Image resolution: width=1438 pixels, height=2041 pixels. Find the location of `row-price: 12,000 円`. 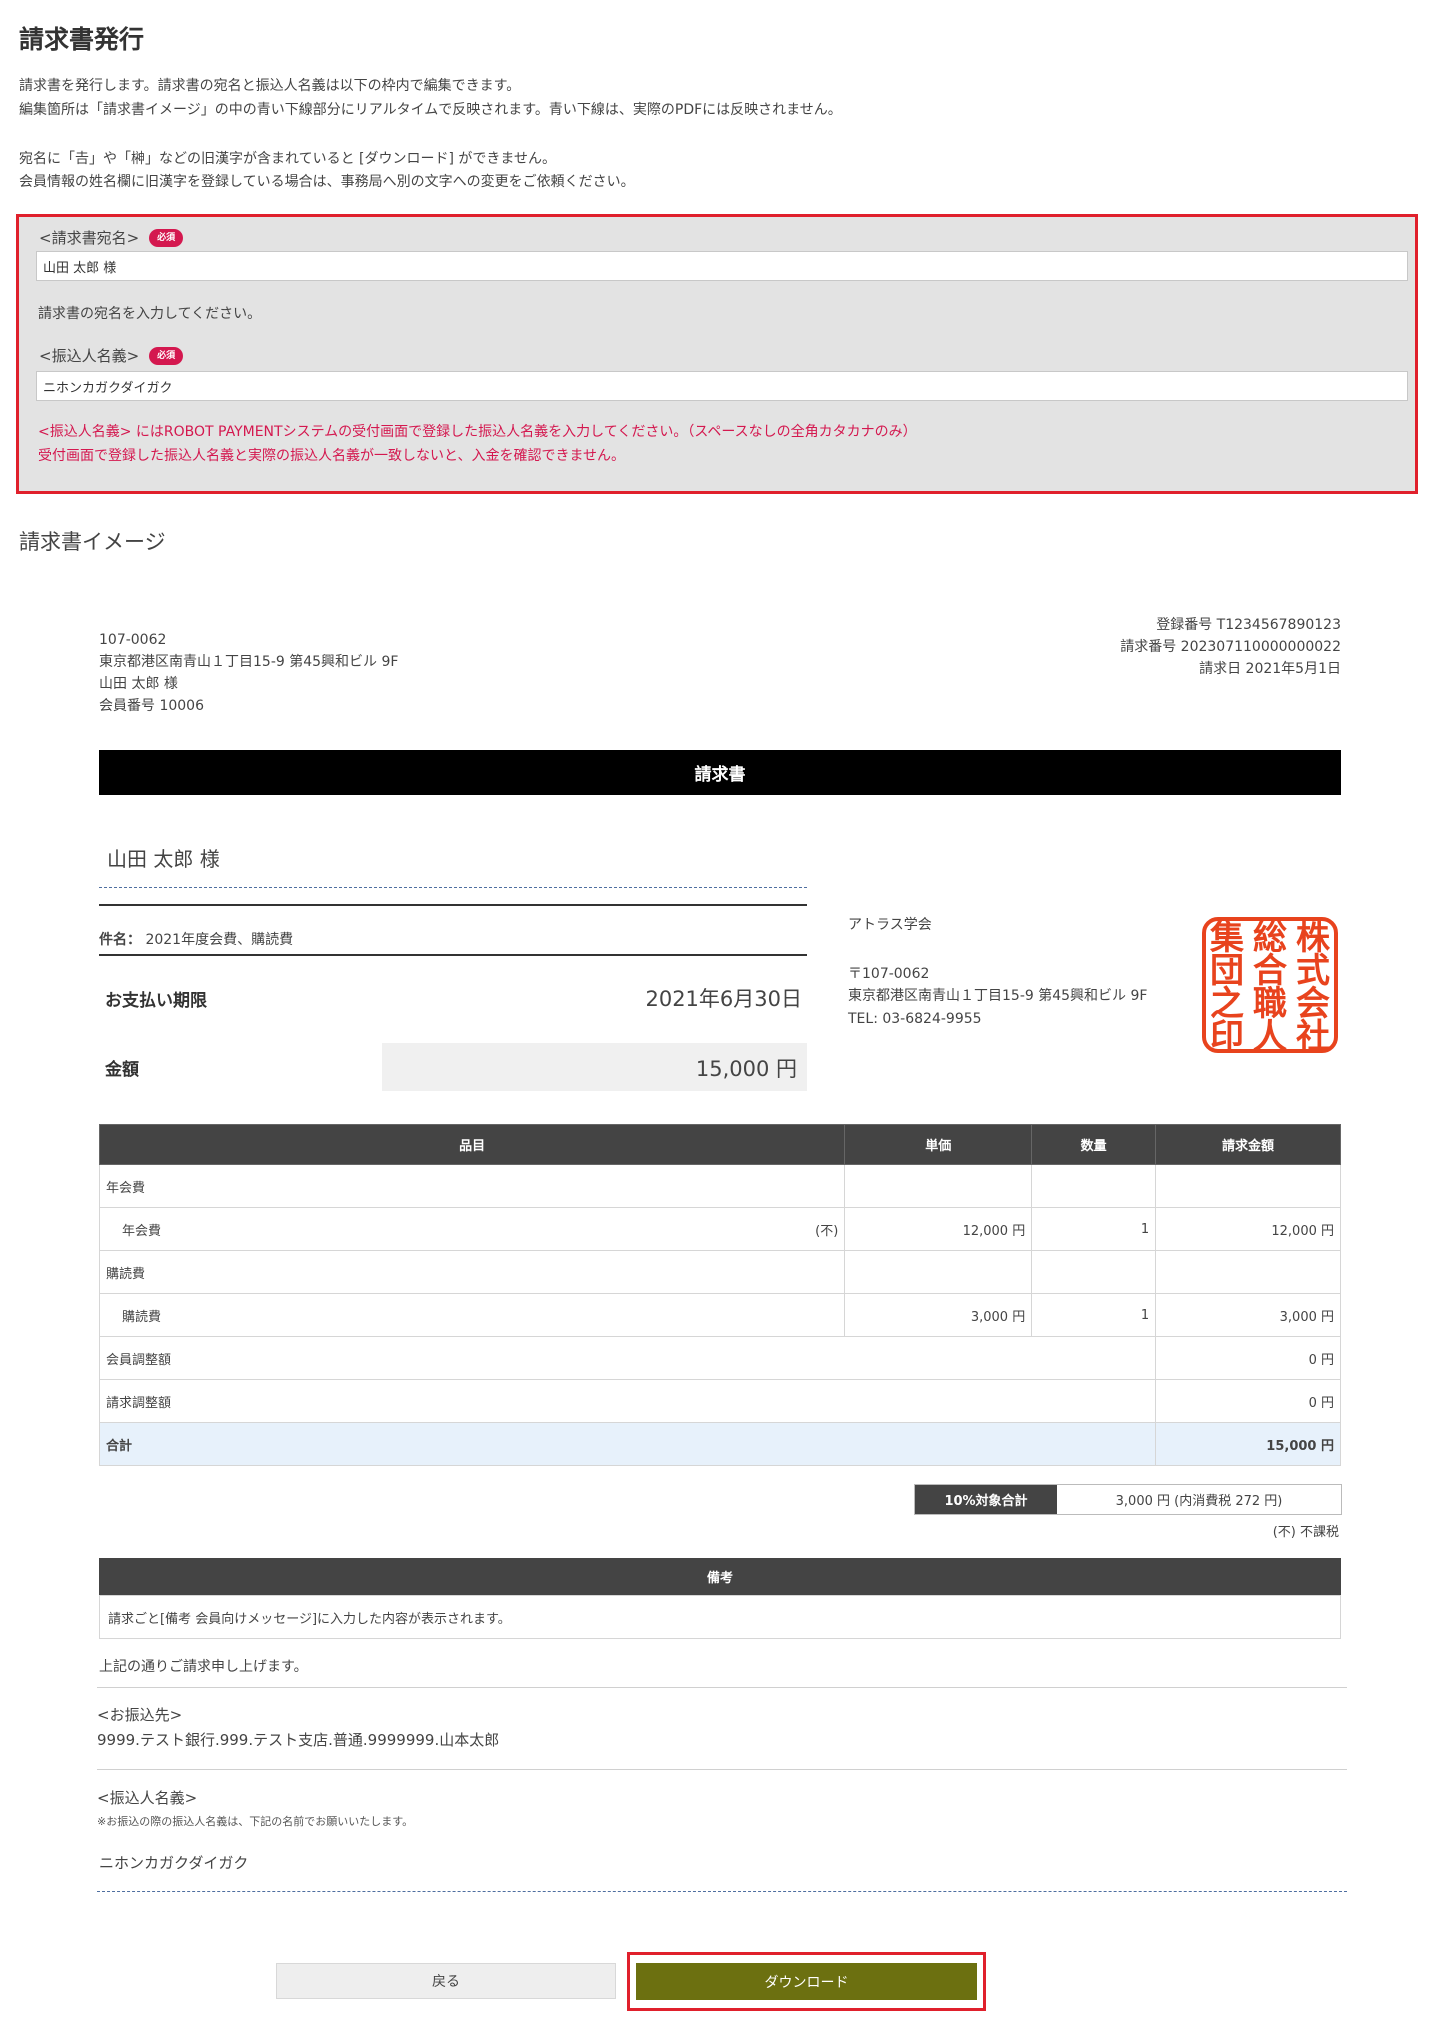

row-price: 12,000 円 is located at coordinates (938, 1229).